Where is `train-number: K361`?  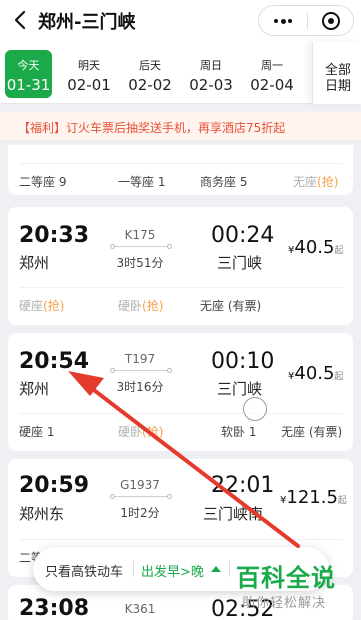 train-number: K361 is located at coordinates (140, 609).